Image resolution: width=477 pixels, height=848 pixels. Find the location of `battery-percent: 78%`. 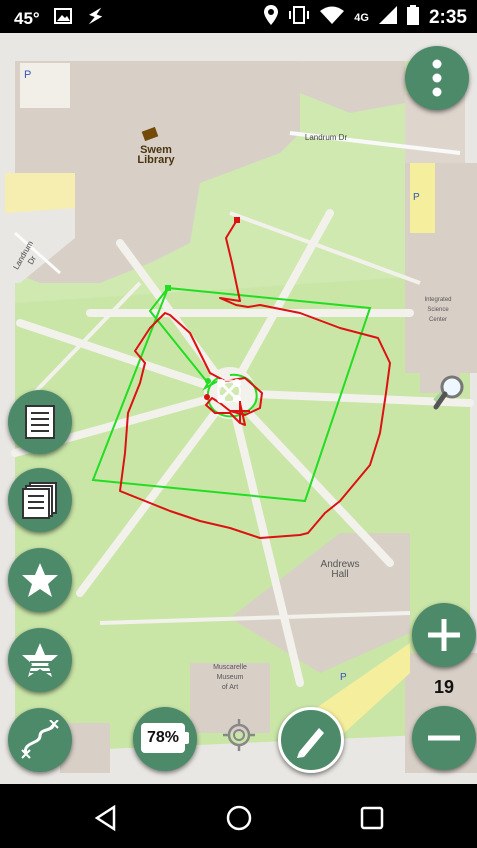

battery-percent: 78% is located at coordinates (163, 738).